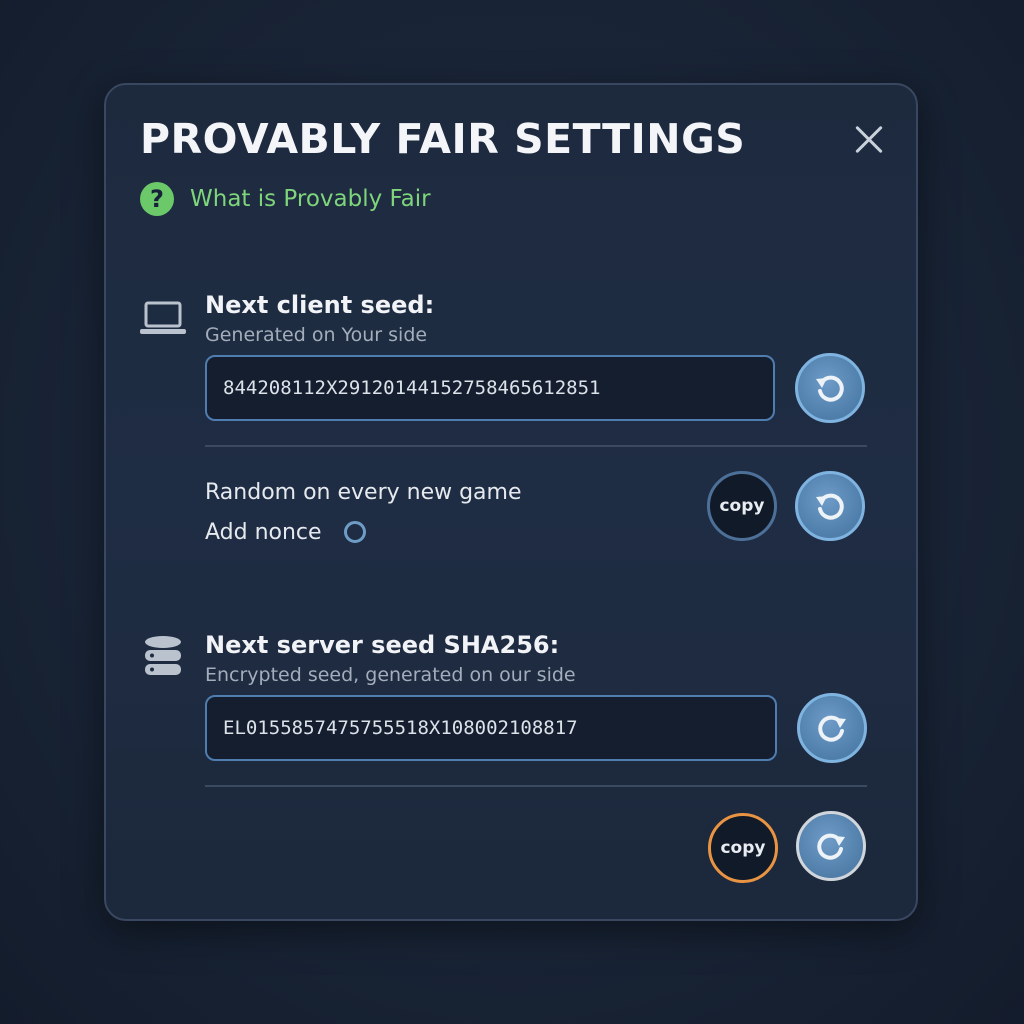 Image resolution: width=1024 pixels, height=1024 pixels. Describe the element at coordinates (363, 492) in the screenshot. I see `random-on-every-game-label: Random on every new game` at that location.